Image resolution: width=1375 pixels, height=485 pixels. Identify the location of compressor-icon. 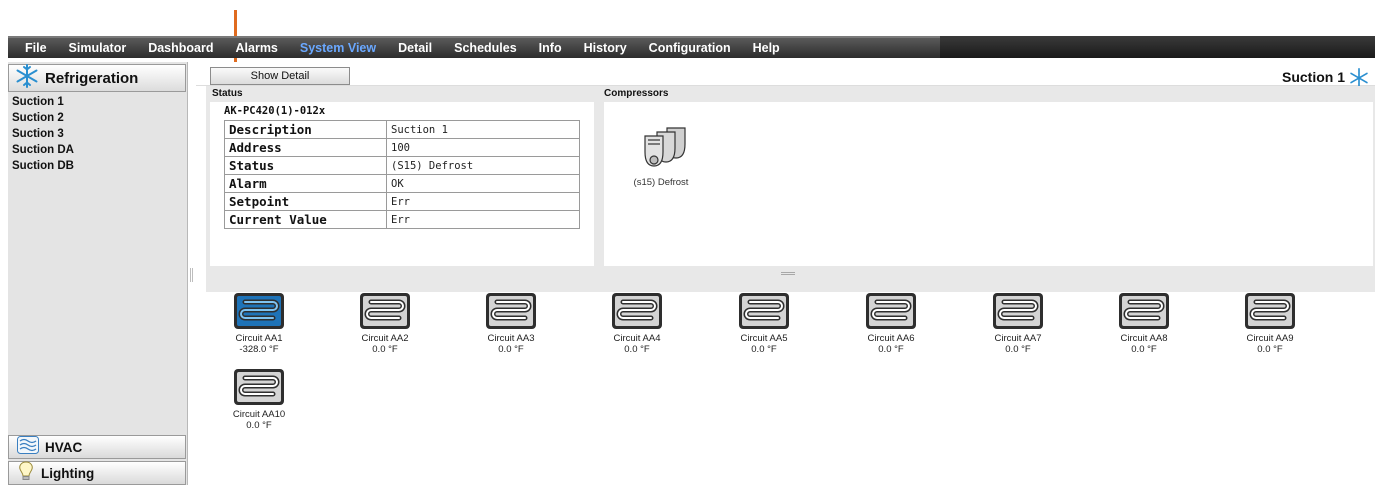
(661, 150).